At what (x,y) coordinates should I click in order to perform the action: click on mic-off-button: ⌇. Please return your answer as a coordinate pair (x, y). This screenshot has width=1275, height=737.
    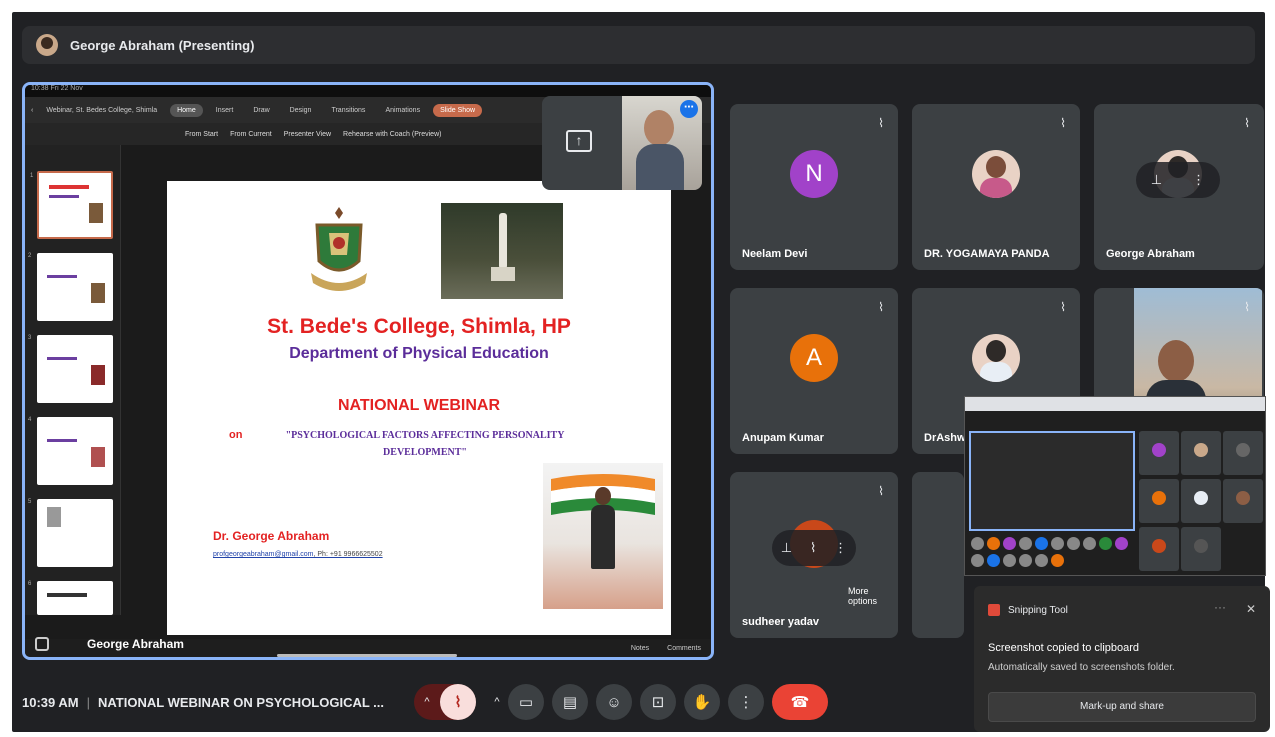
    Looking at the image, I should click on (458, 702).